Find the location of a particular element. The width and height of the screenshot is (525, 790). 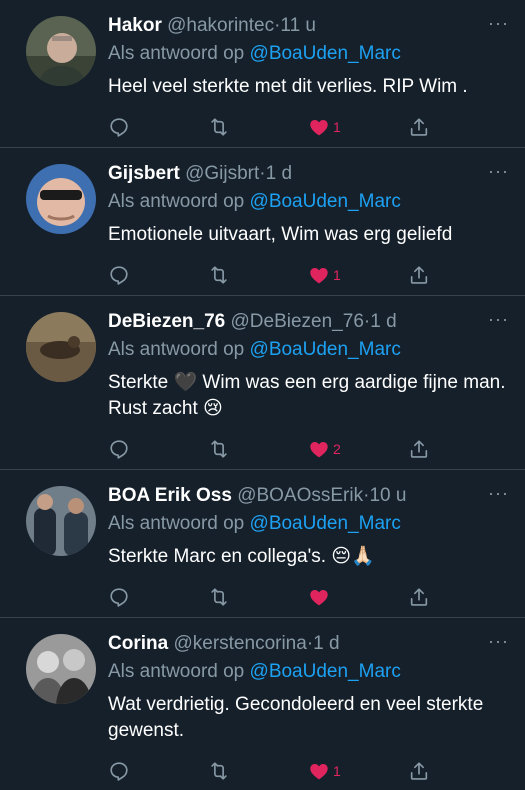

action-bar: 2 is located at coordinates (273, 449).